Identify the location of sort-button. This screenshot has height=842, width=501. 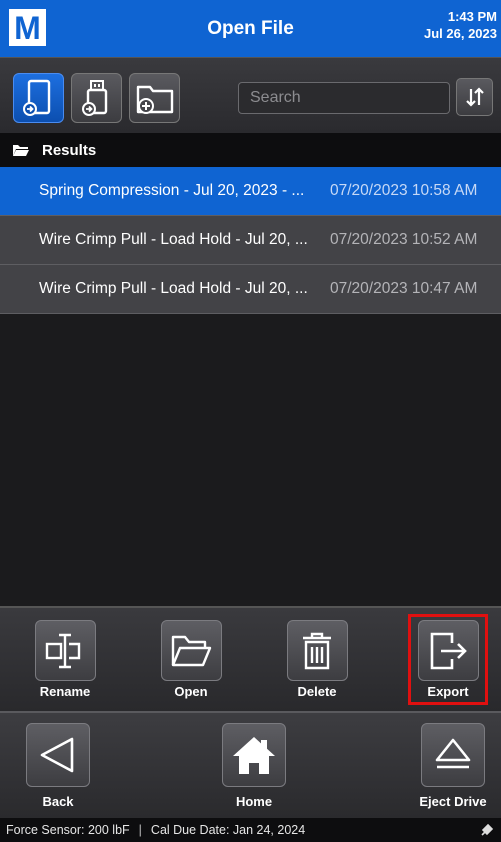
(474, 97).